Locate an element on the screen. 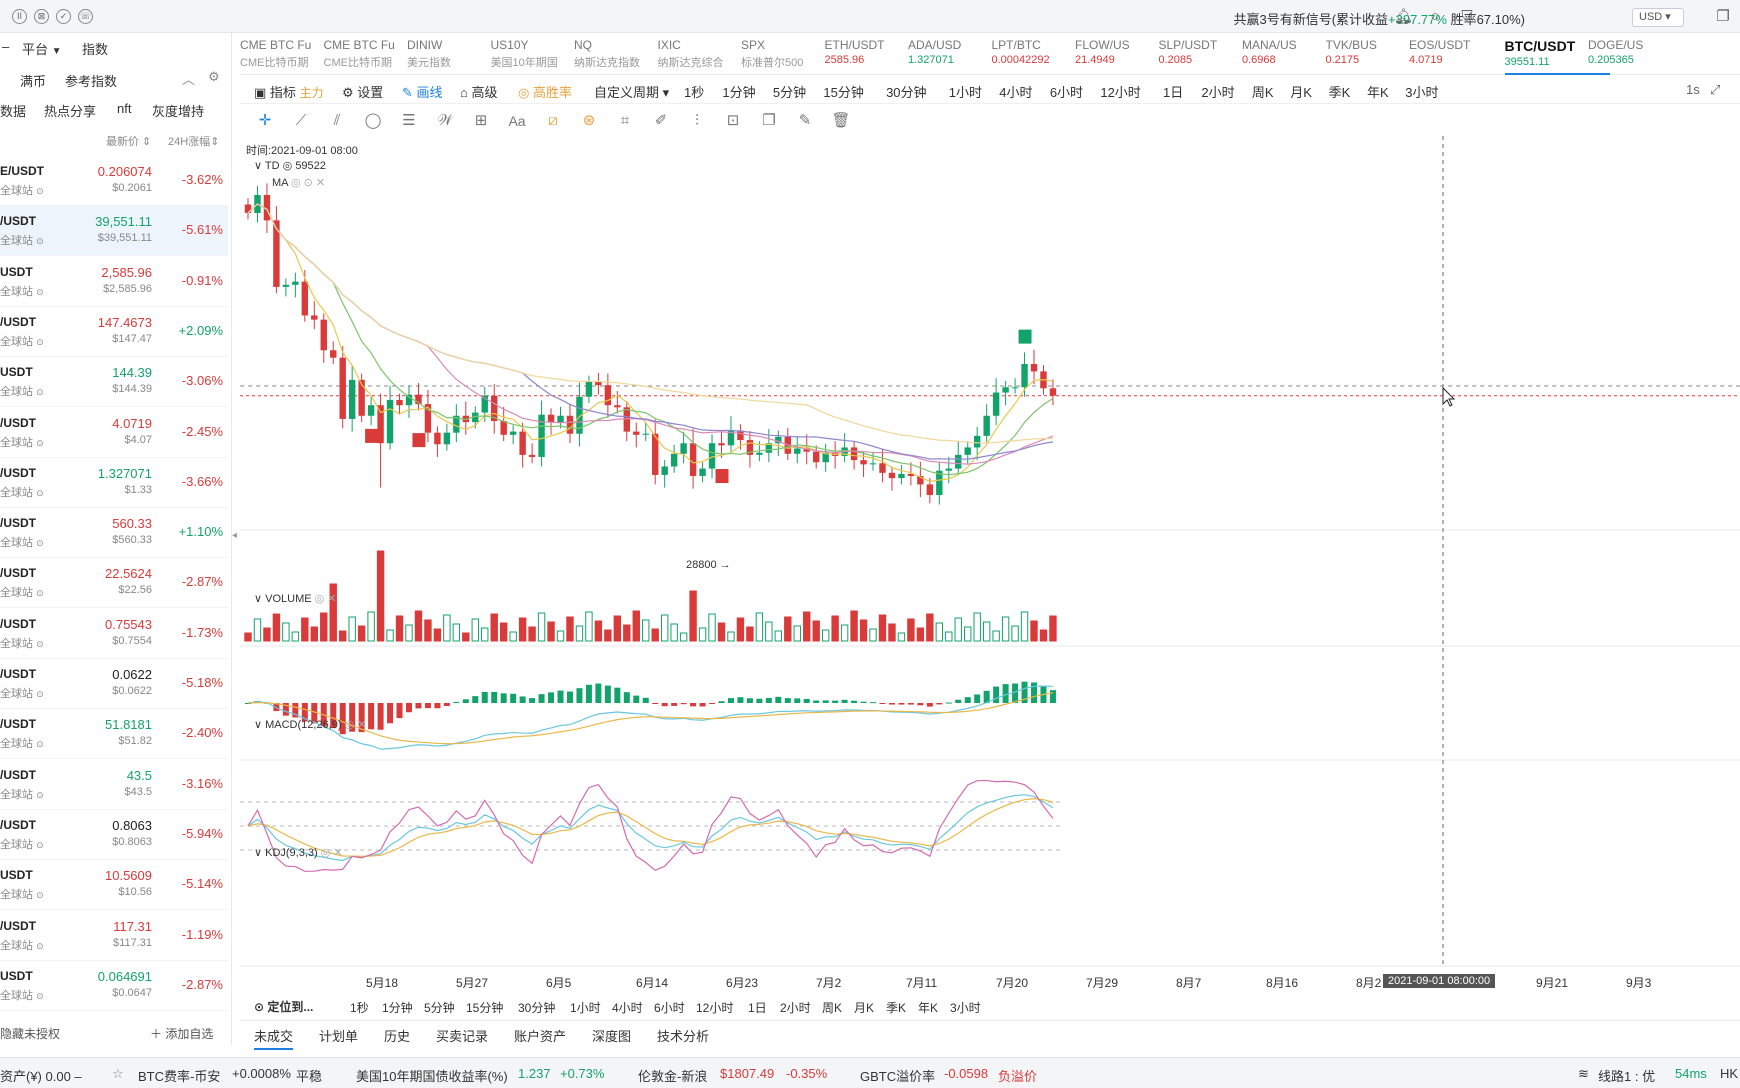 This screenshot has height=1088, width=1740. market-row: USDT 全球站 ⊙ 0.064691 $0.0647 -2.87% is located at coordinates (114, 986).